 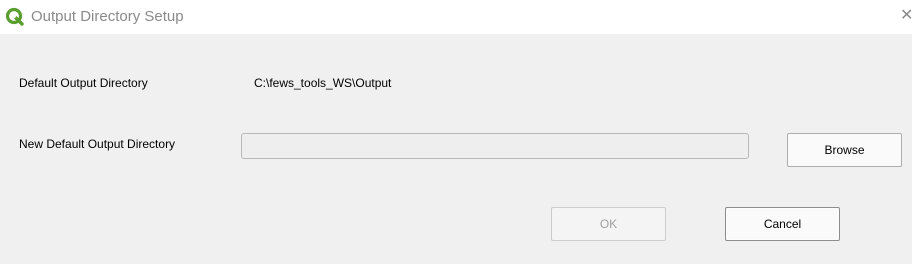 I want to click on default-output-directory-label: Default Output Directory, so click(x=83, y=83).